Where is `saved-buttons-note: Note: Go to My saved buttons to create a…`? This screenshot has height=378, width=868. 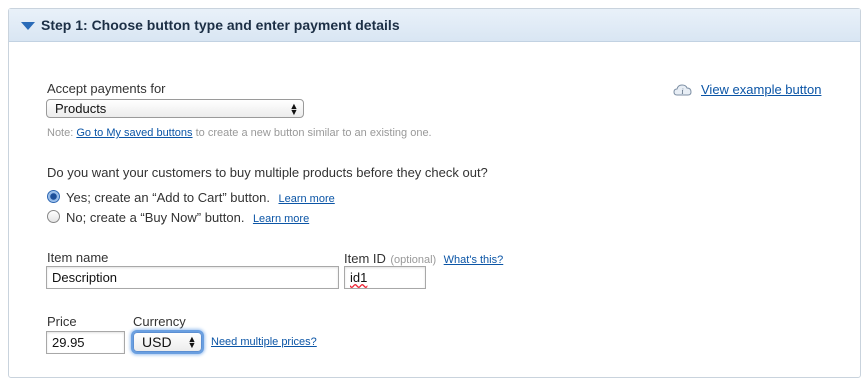
saved-buttons-note: Note: Go to My saved buttons to create a… is located at coordinates (239, 133).